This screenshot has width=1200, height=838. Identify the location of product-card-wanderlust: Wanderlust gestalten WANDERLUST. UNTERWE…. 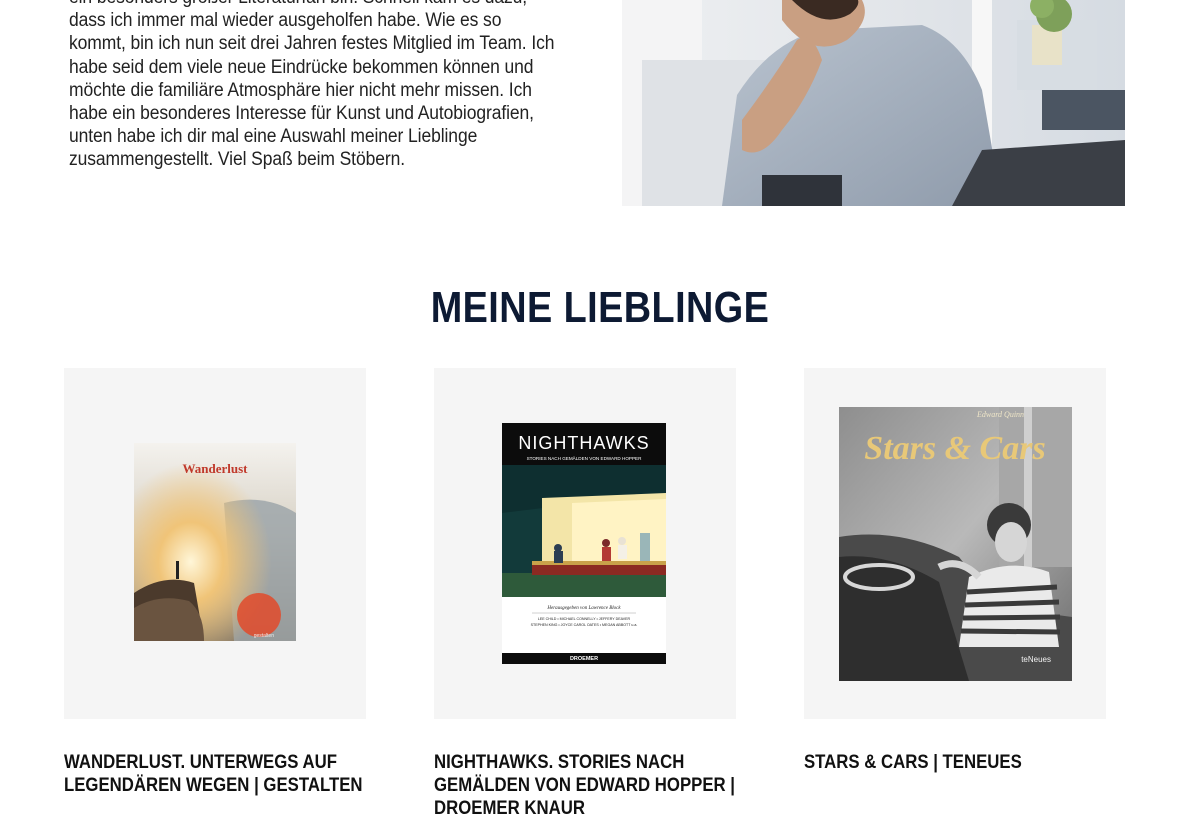
(215, 582).